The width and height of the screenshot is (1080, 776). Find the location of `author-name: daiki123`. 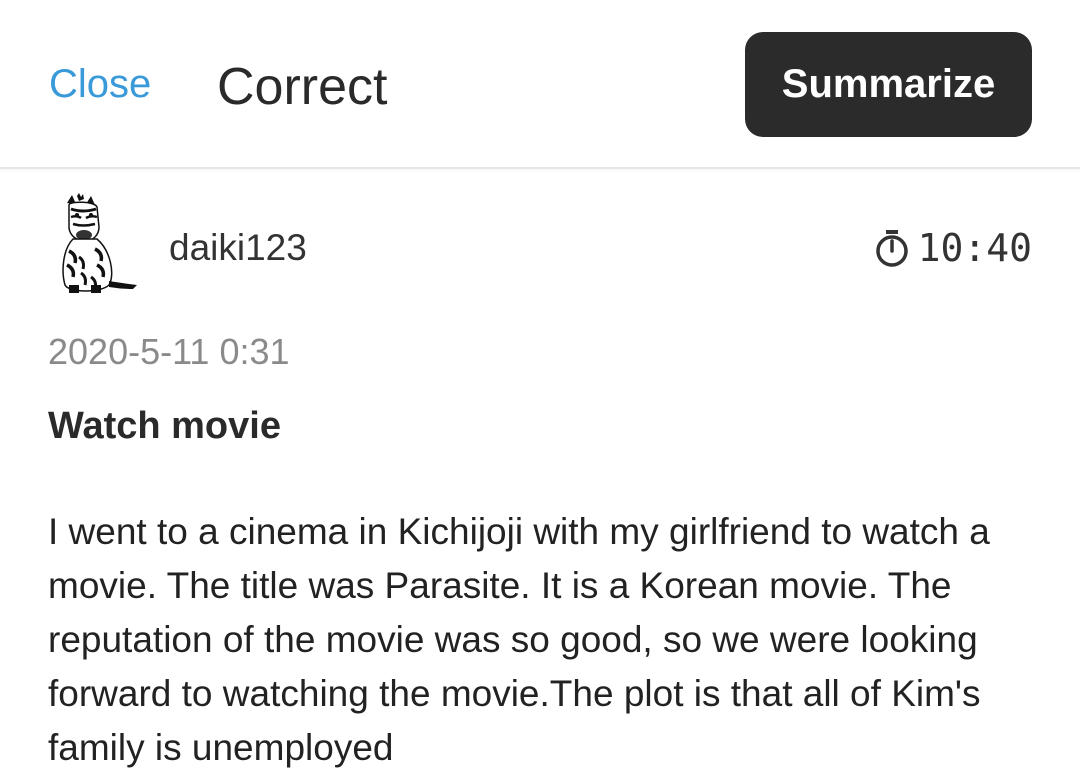

author-name: daiki123 is located at coordinates (238, 248).